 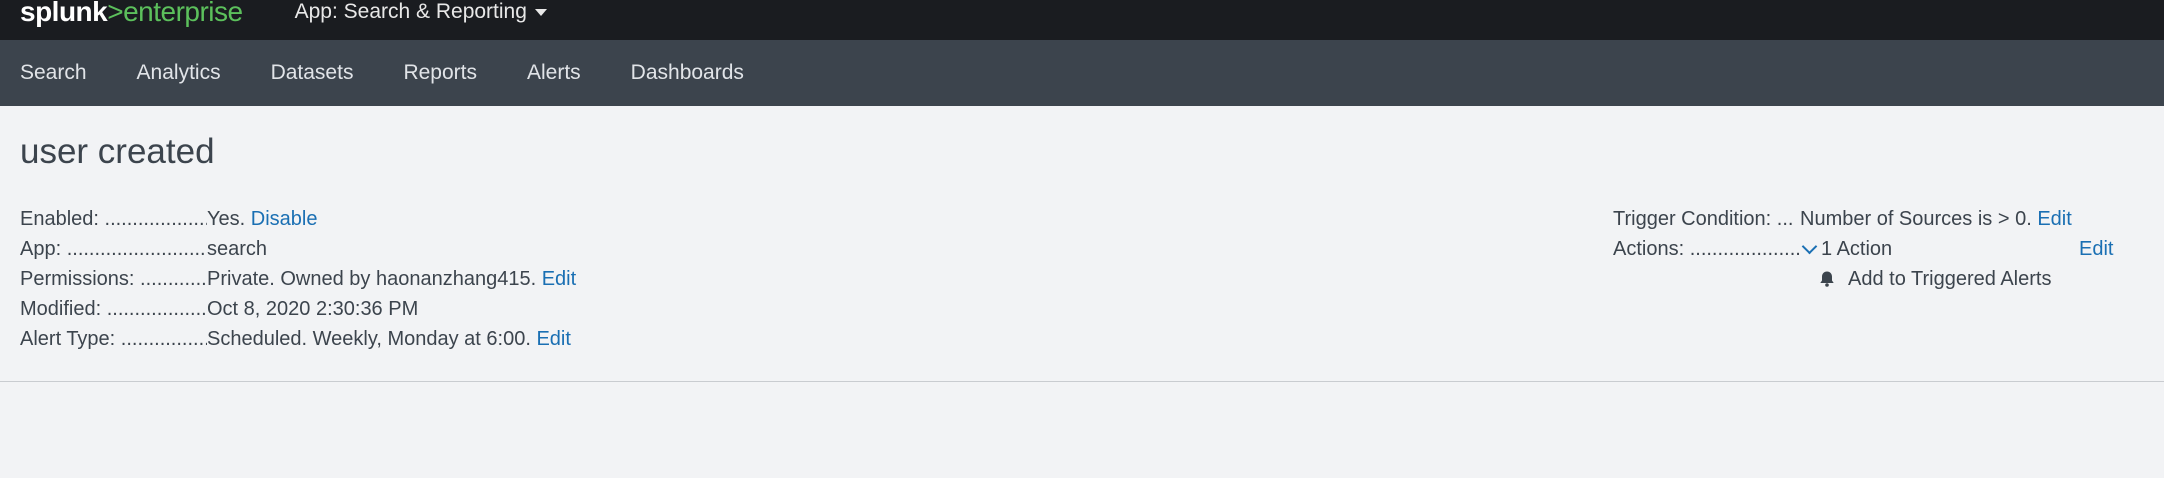 I want to click on logo-enterprise-text: enterprise, so click(x=183, y=13).